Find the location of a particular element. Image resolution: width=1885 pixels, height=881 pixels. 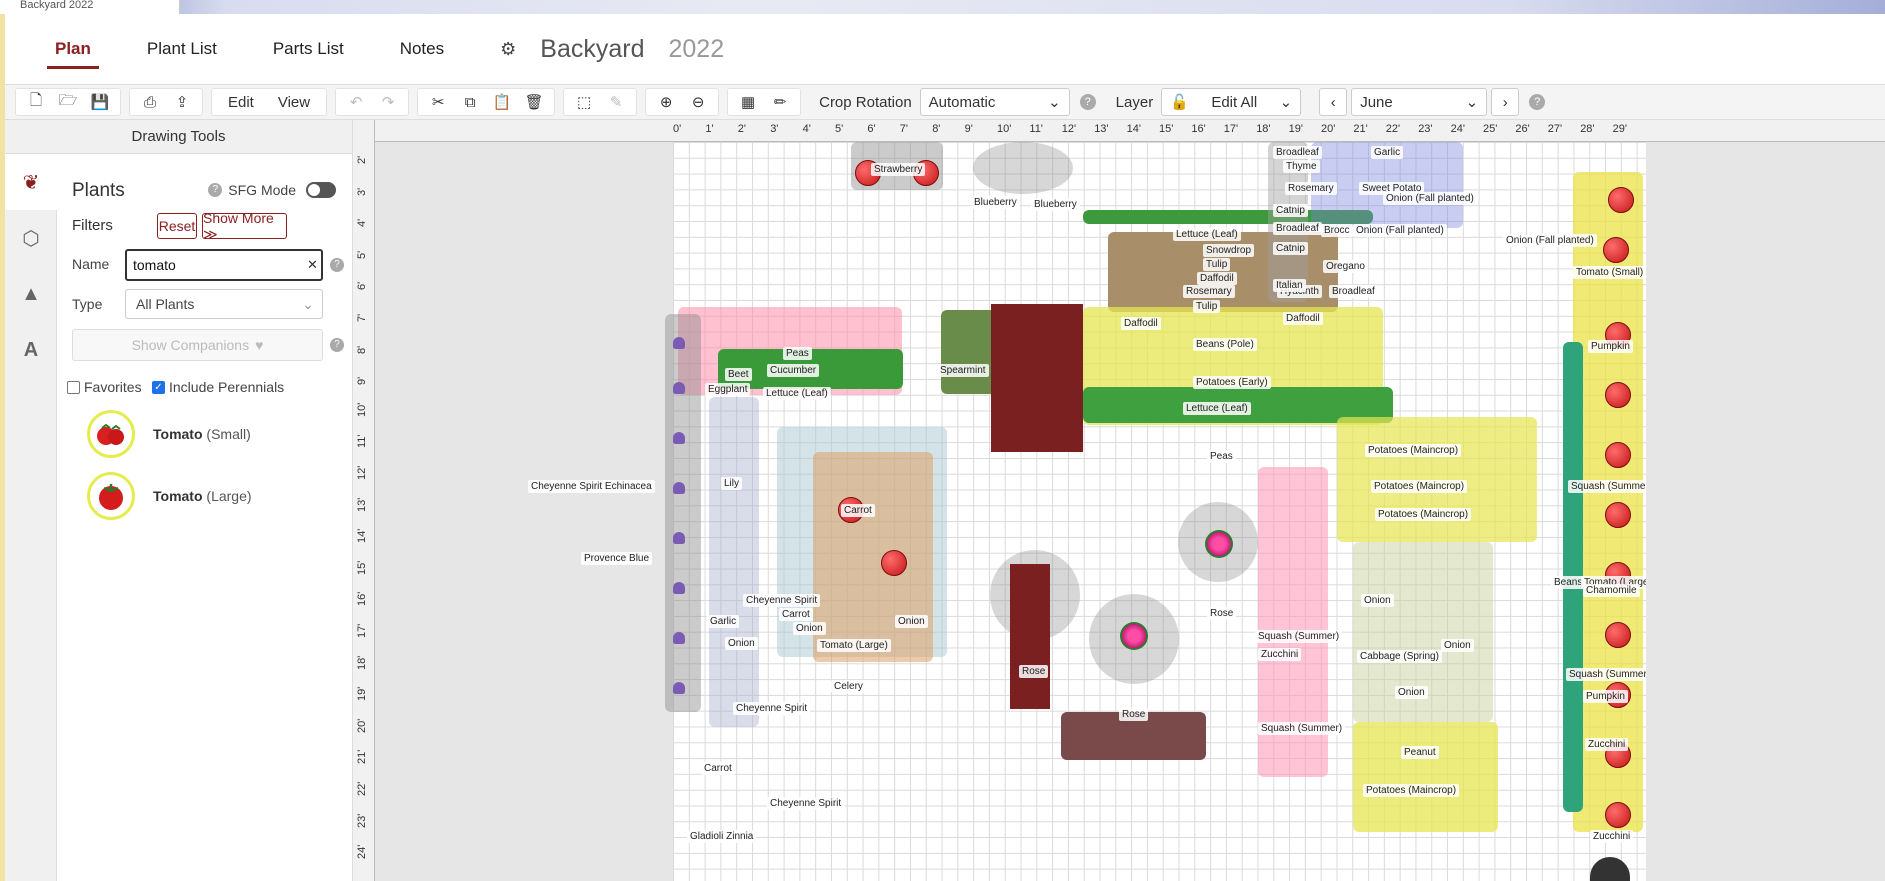

export-icon: ⇪ is located at coordinates (182, 102).